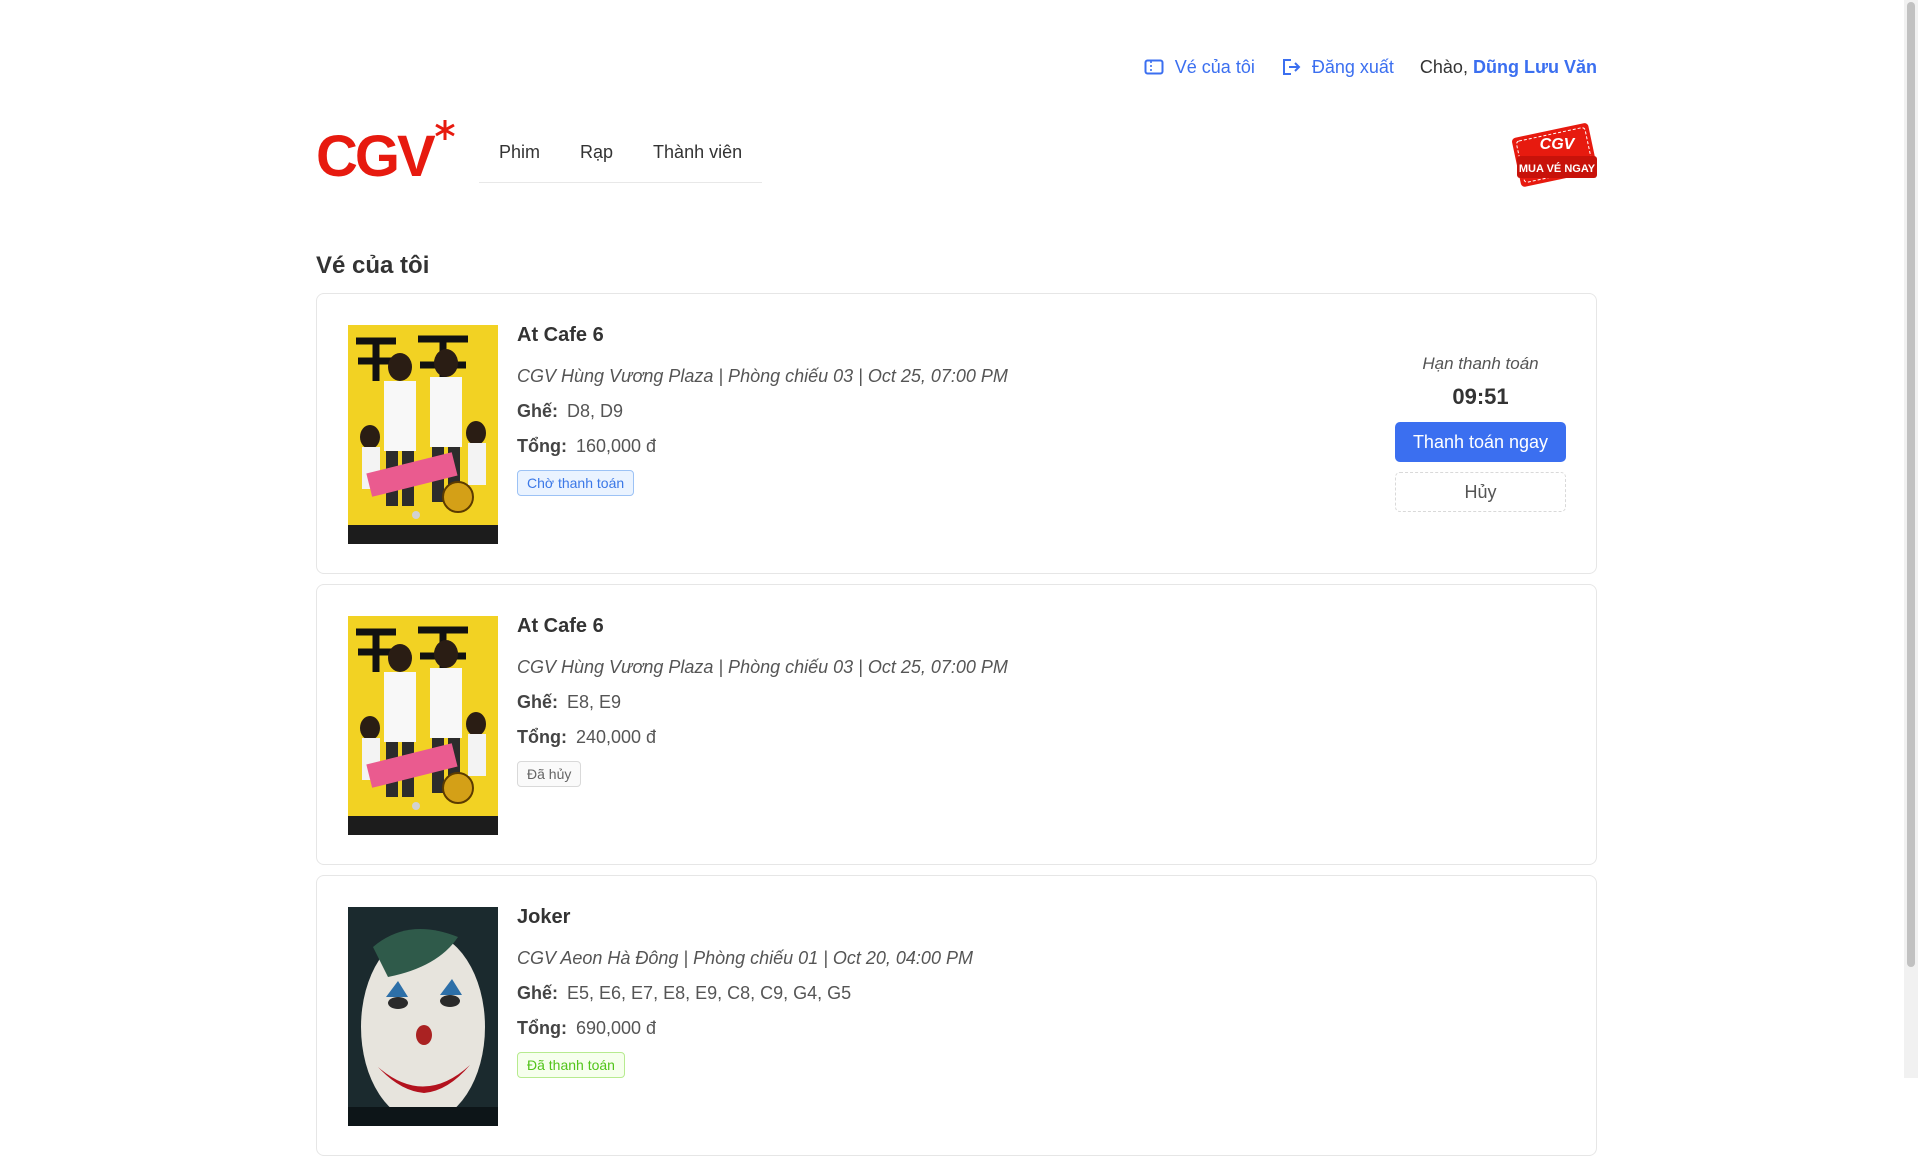 Image resolution: width=1918 pixels, height=1156 pixels. What do you see at coordinates (373, 265) in the screenshot?
I see `page-title: Vé của tôi` at bounding box center [373, 265].